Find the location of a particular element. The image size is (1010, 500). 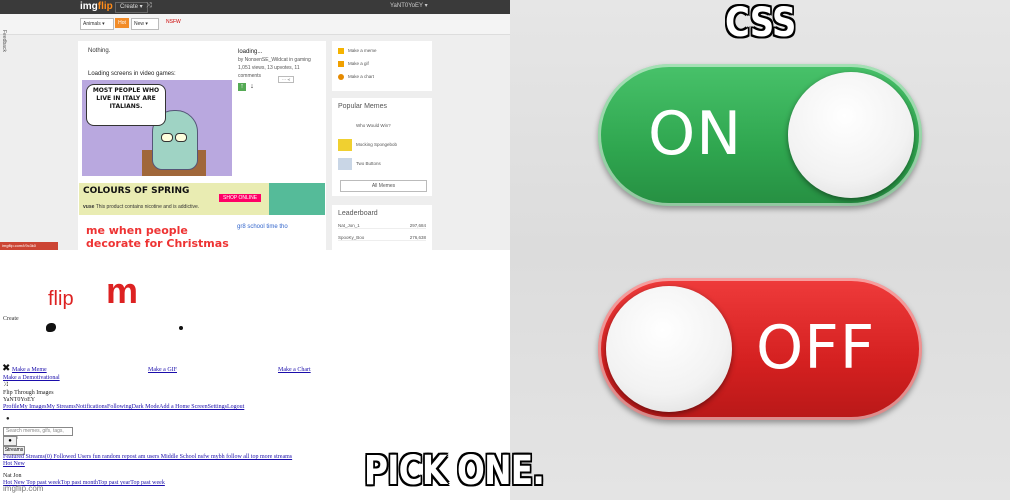

broken-logo-flip: flip is located at coordinates (61, 299).